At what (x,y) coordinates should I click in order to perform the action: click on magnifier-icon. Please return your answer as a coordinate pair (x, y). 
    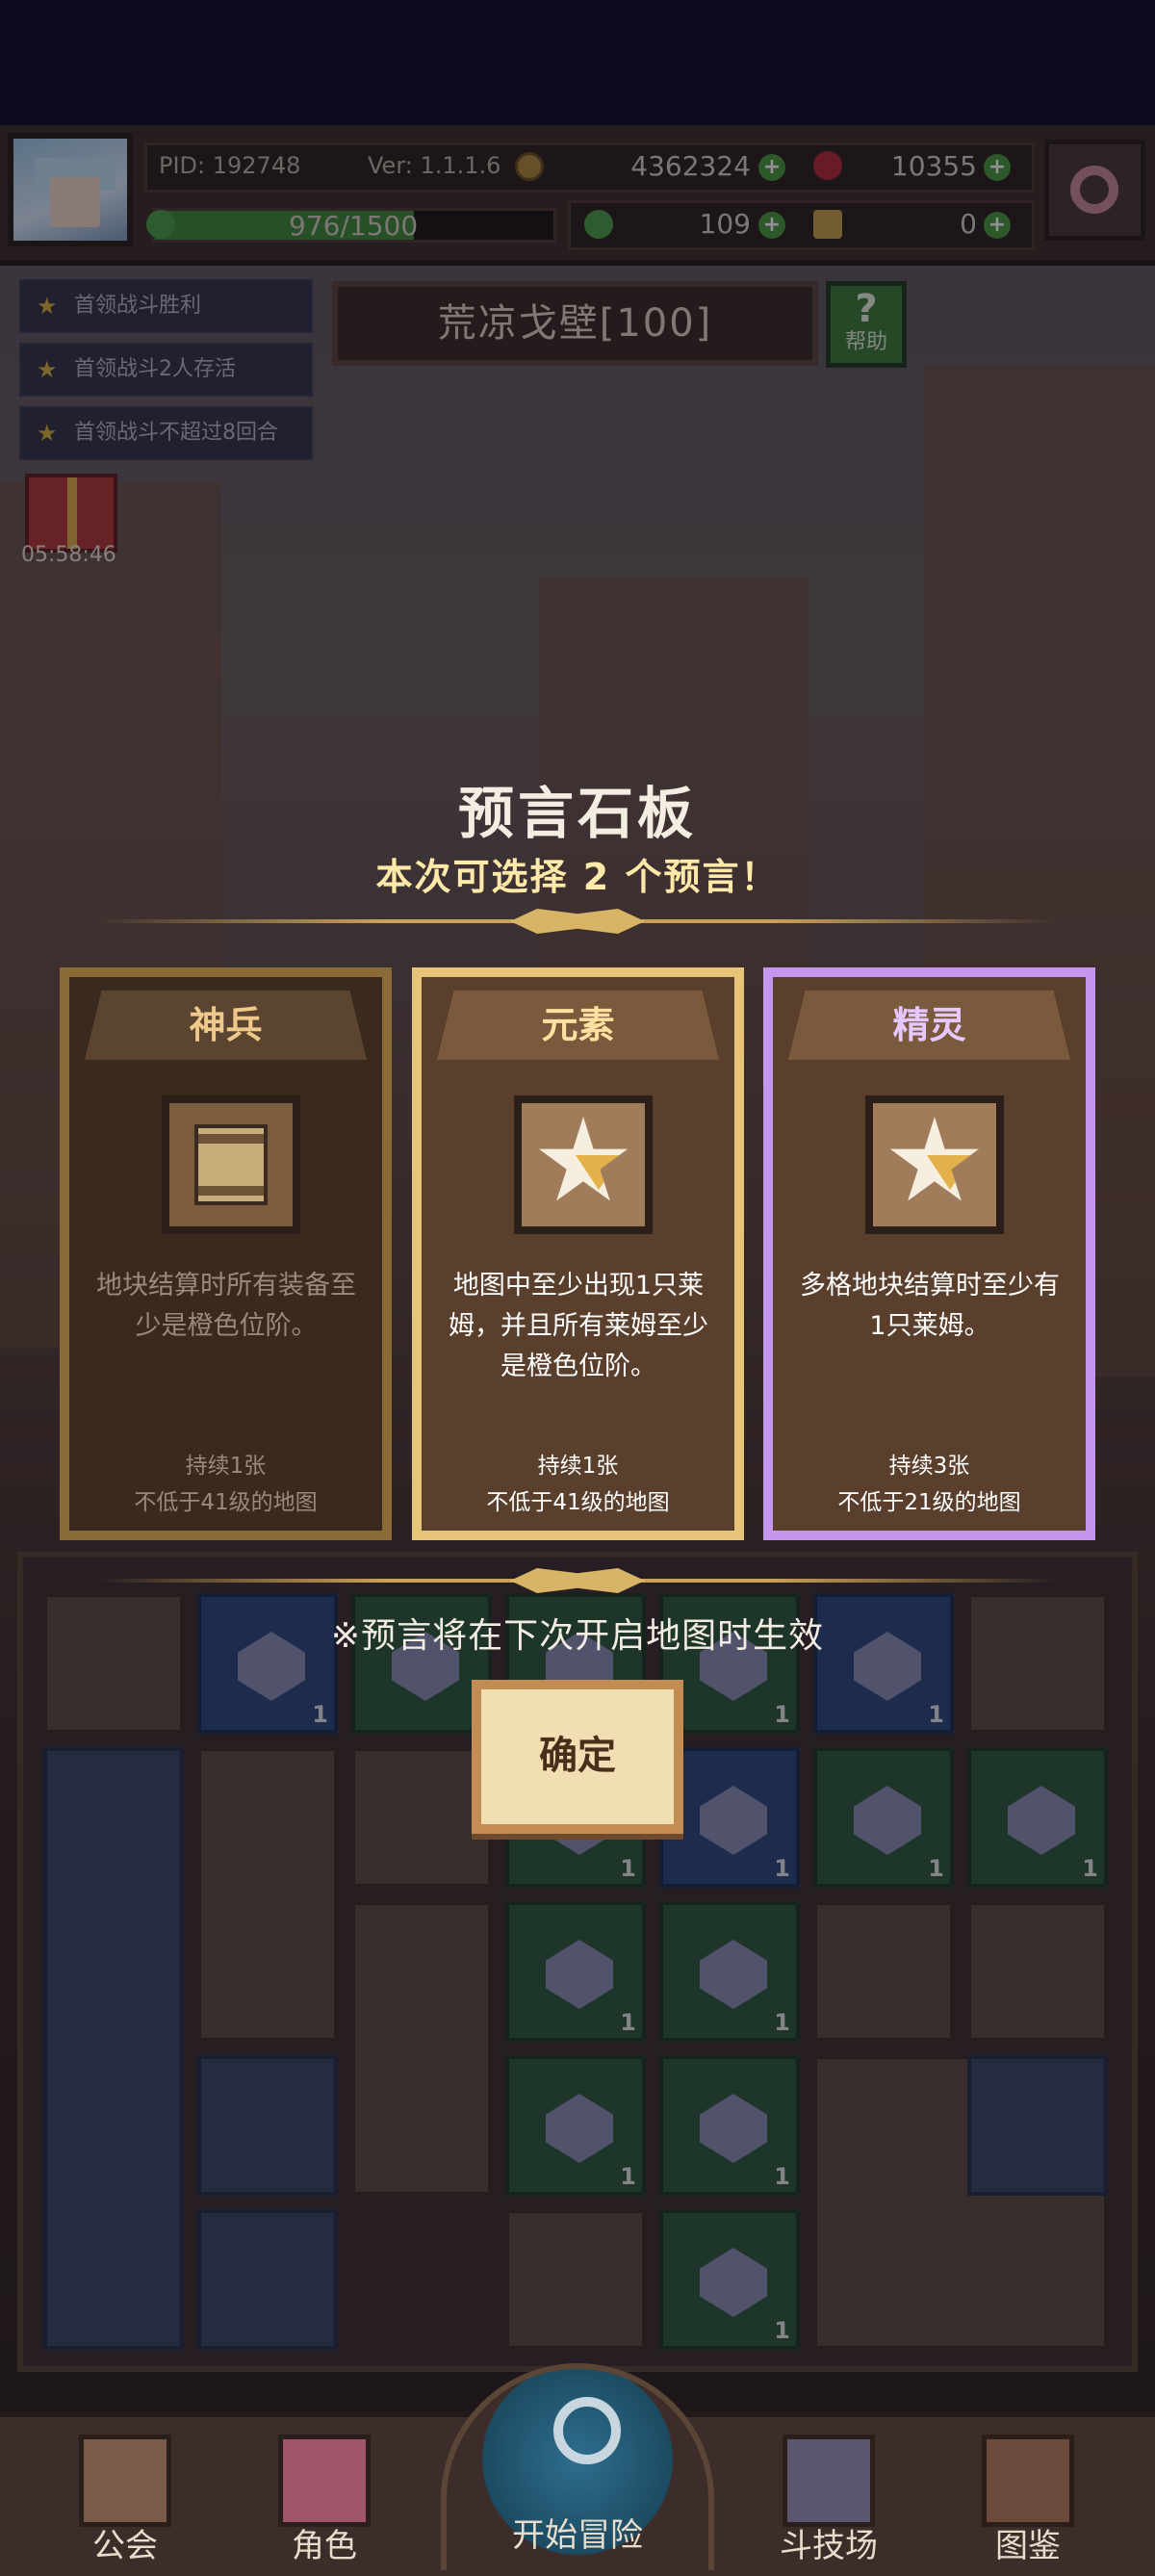
    Looking at the image, I should click on (587, 2430).